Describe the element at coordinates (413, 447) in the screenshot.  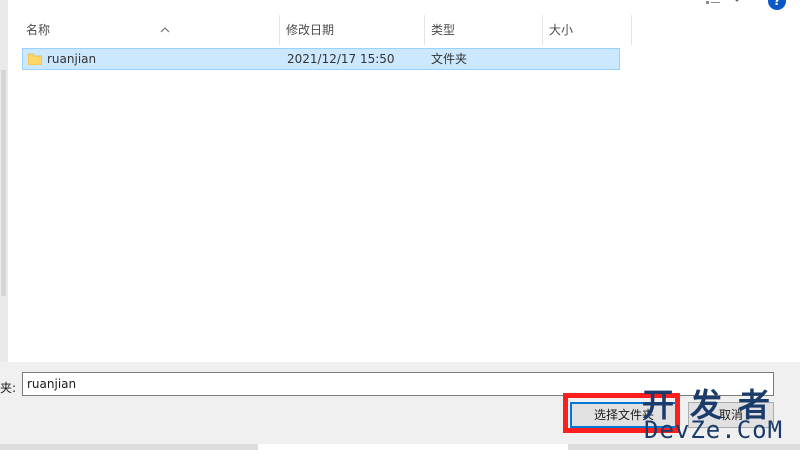
I see `window-bottom-block` at that location.